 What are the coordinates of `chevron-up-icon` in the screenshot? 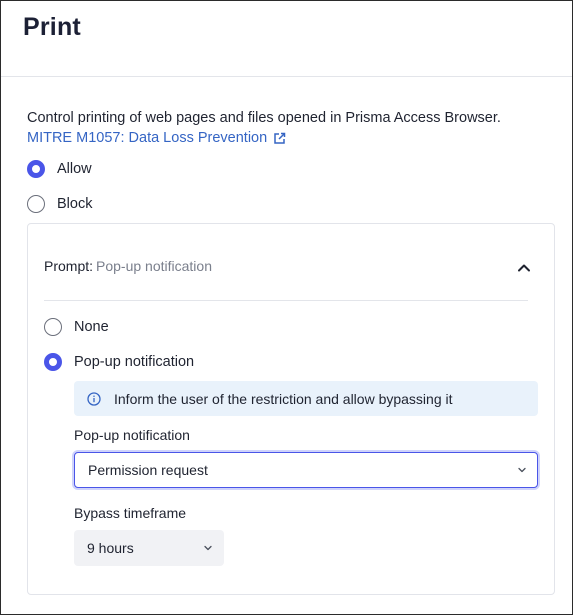 It's located at (524, 268).